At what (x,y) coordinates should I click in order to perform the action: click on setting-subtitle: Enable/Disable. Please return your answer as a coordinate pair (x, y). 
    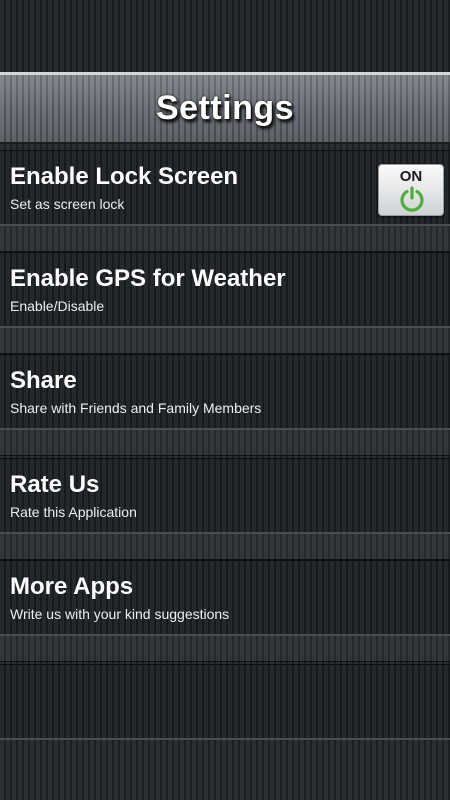
    Looking at the image, I should click on (57, 306).